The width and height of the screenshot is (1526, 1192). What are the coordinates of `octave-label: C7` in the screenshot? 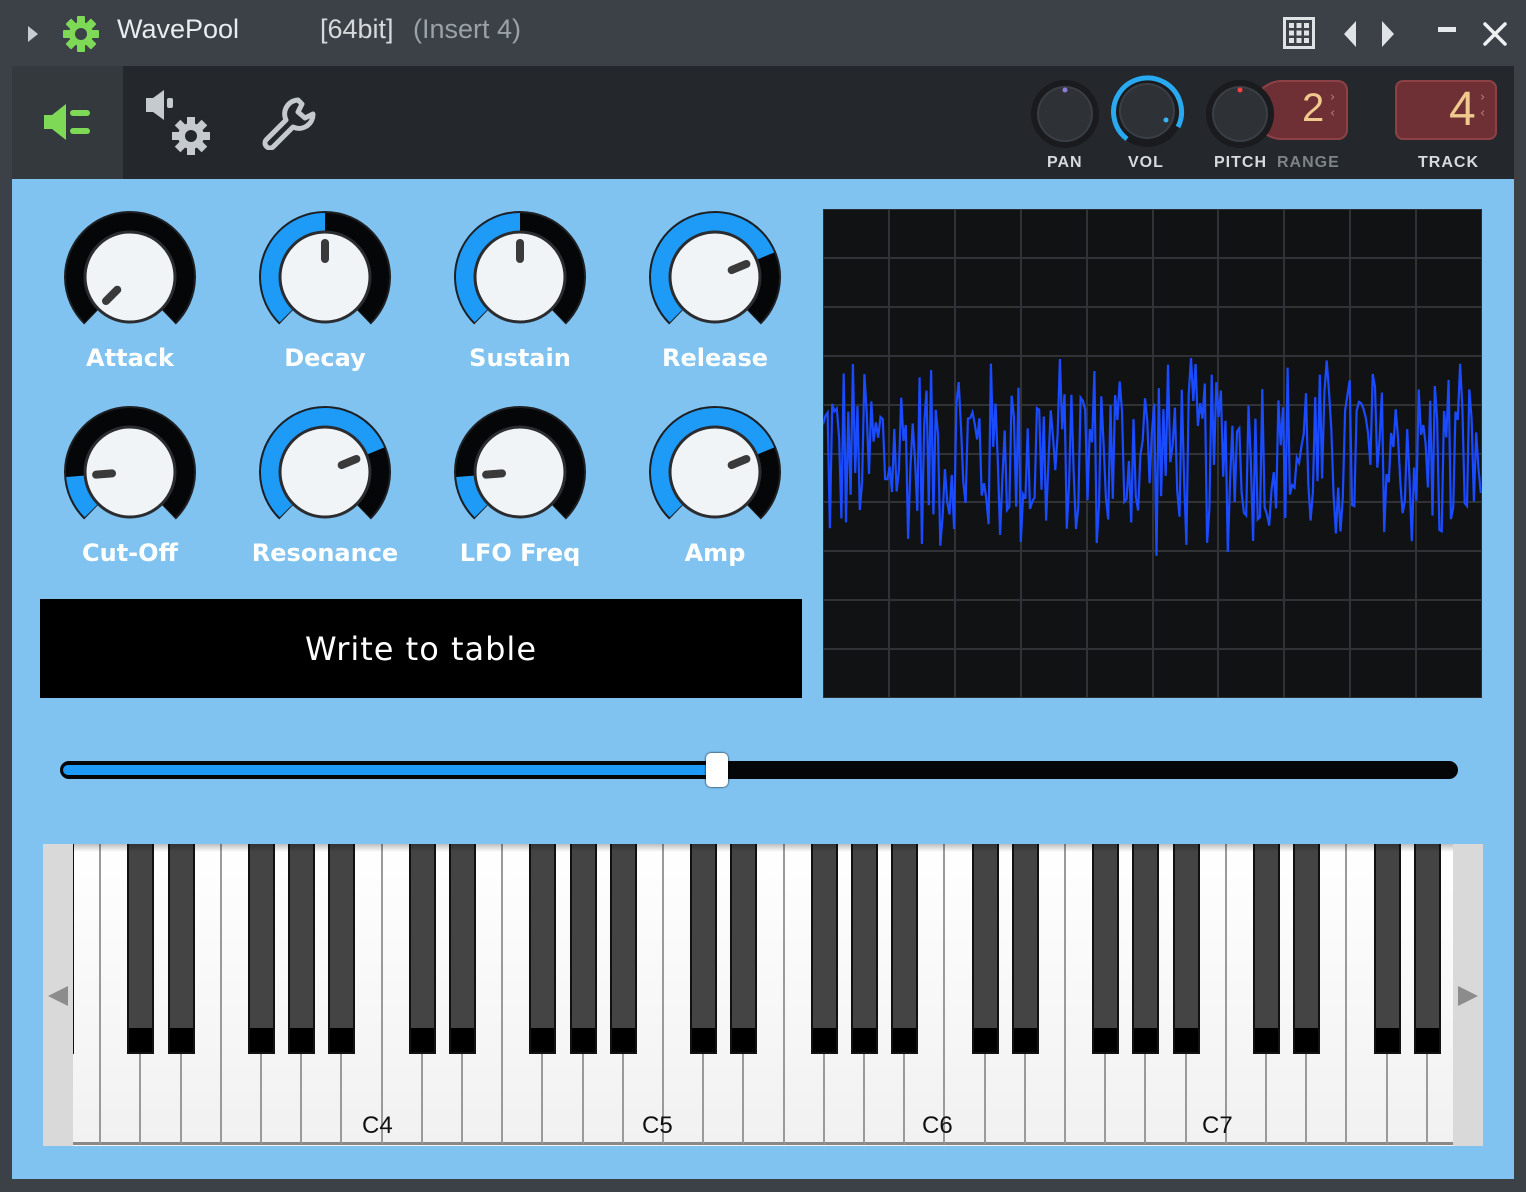 It's located at (1217, 1125).